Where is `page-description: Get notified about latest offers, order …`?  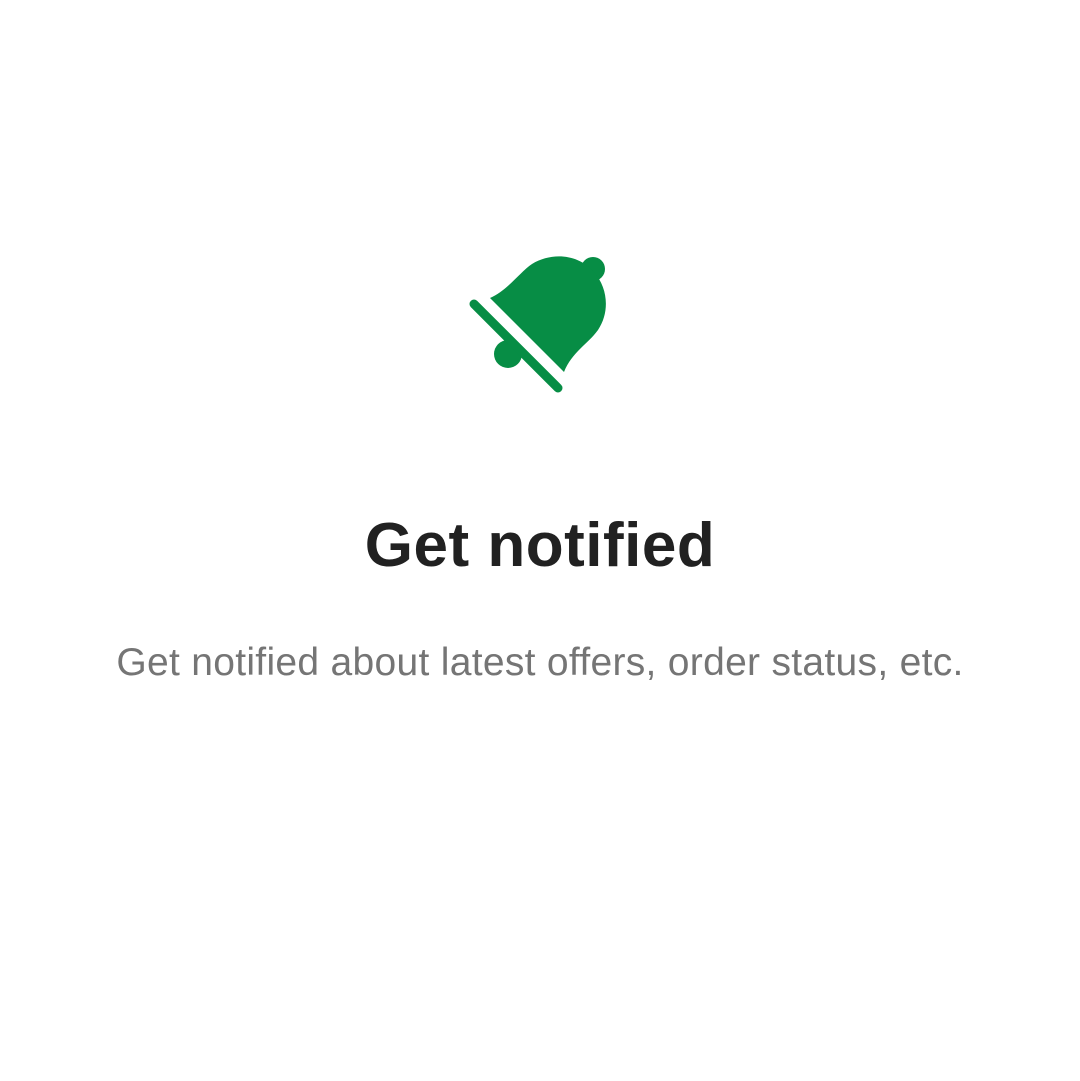 page-description: Get notified about latest offers, order … is located at coordinates (540, 662).